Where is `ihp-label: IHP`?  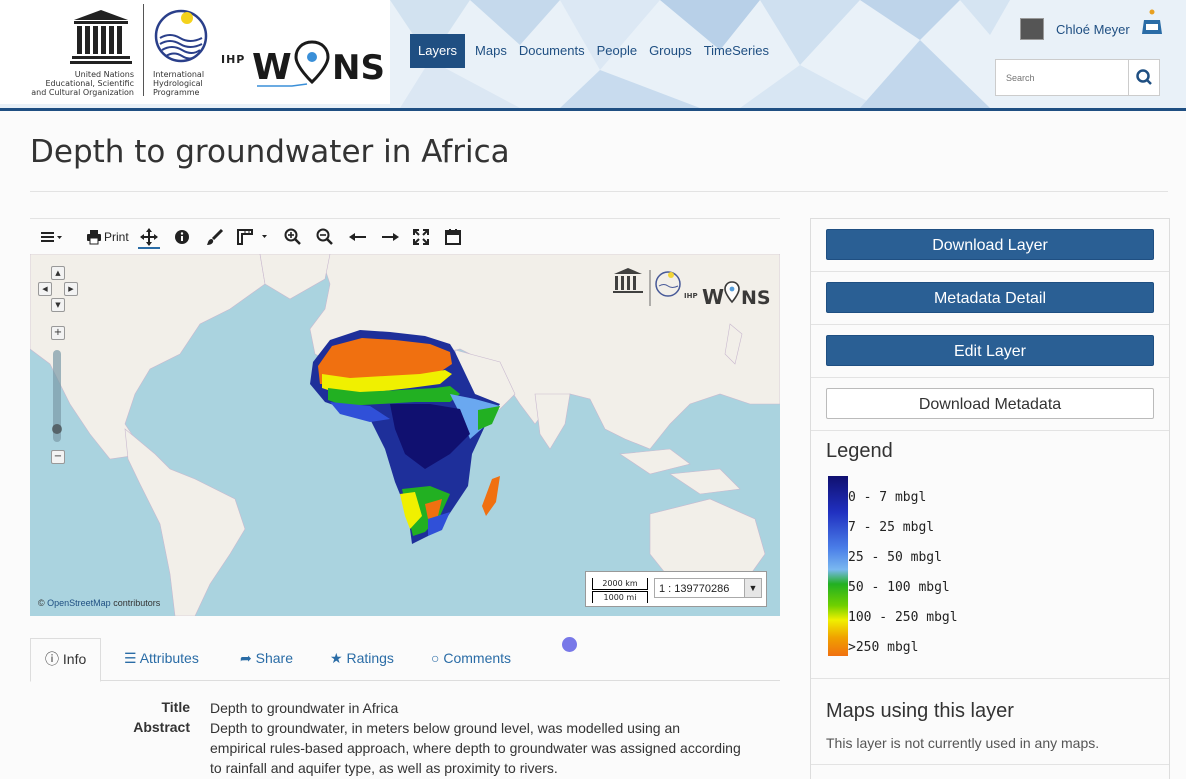 ihp-label: IHP is located at coordinates (233, 59).